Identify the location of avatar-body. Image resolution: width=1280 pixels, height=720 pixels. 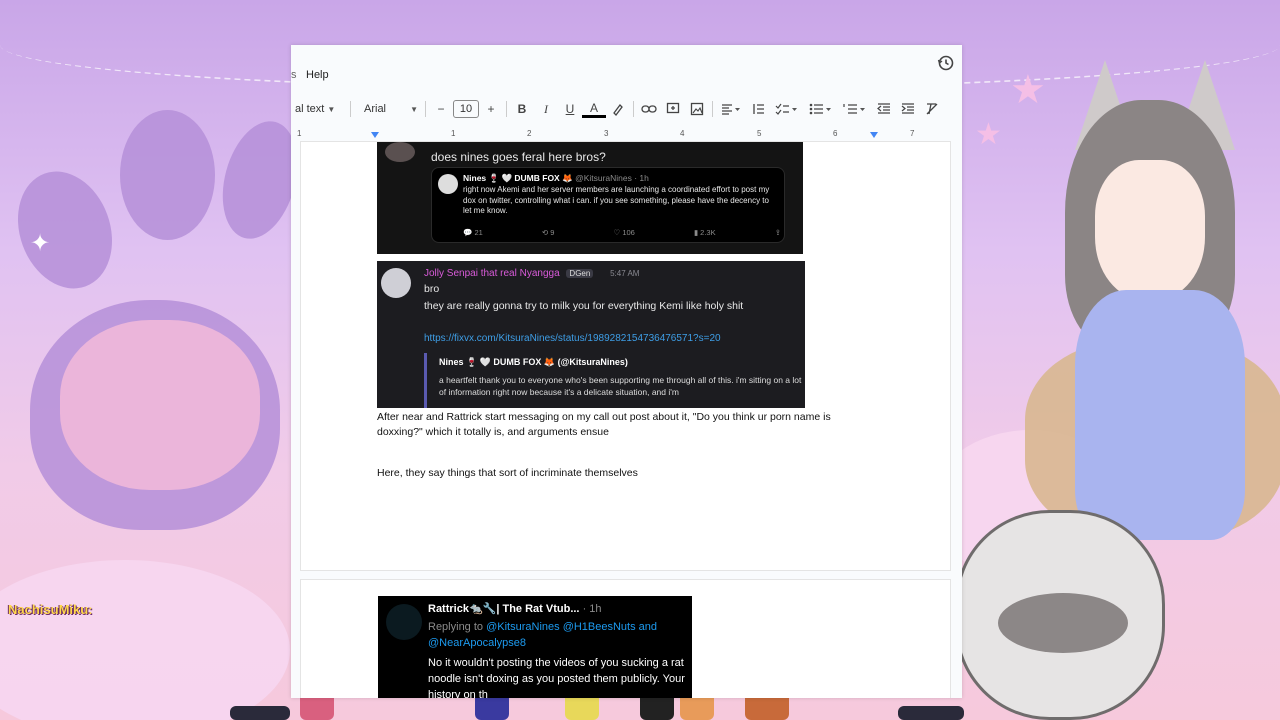
(1160, 415).